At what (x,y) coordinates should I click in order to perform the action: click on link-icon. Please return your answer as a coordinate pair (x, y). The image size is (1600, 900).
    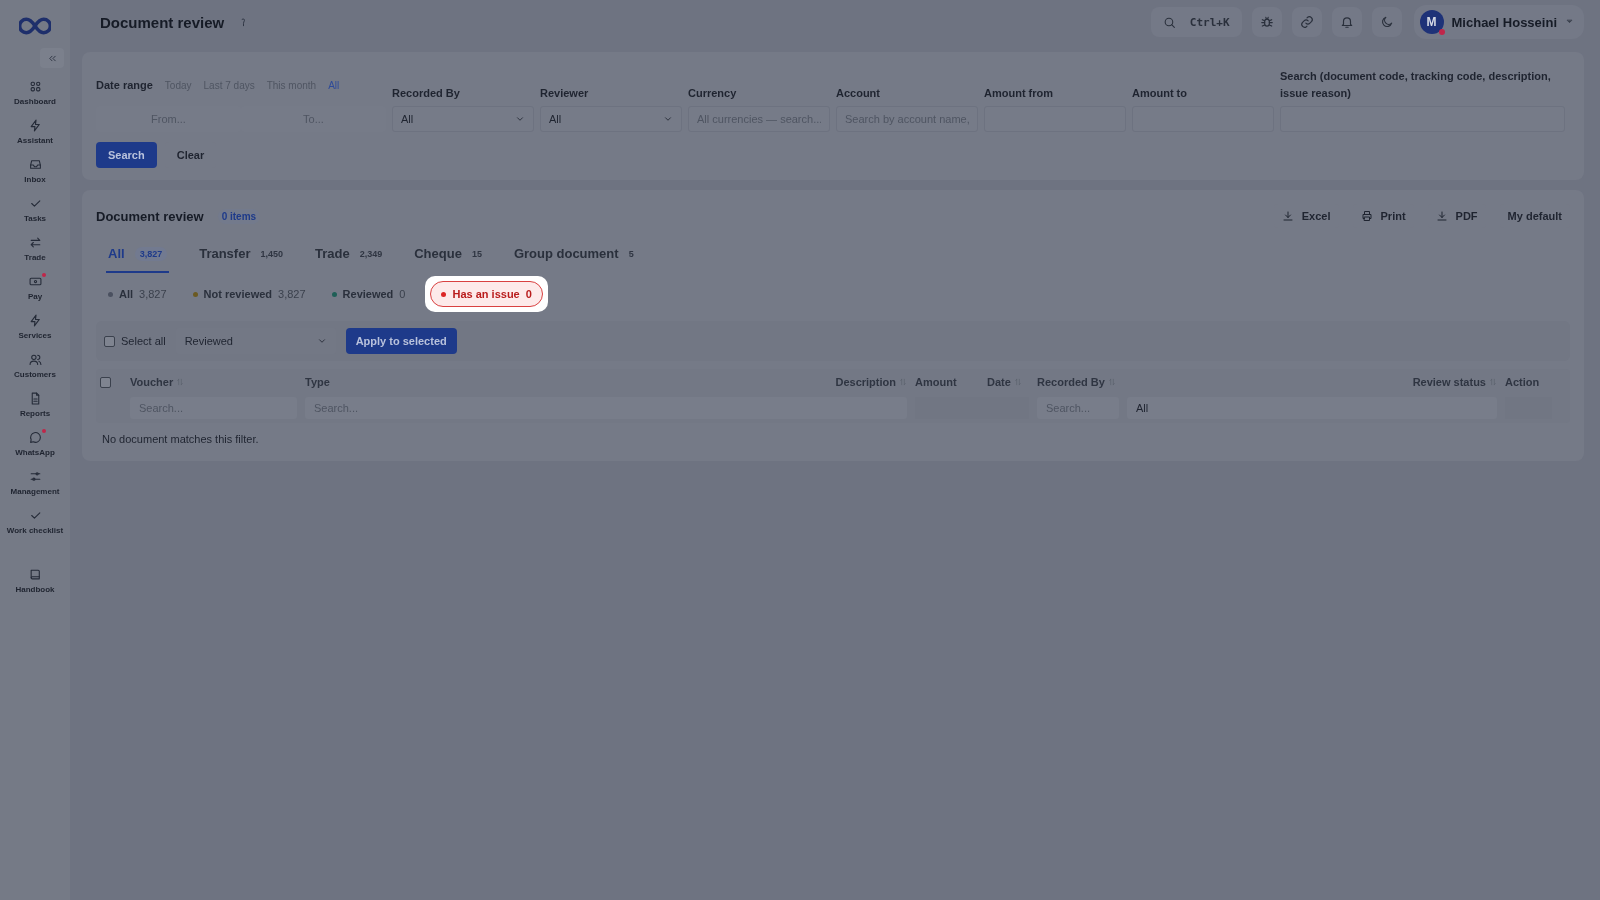
    Looking at the image, I should click on (1306, 22).